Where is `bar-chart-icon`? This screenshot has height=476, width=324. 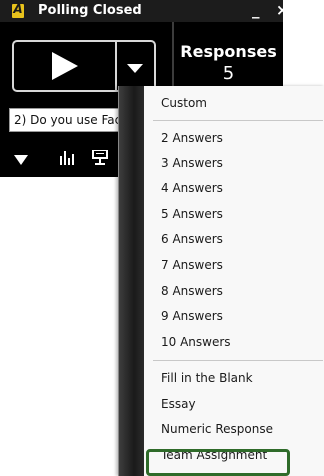
bar-chart-icon is located at coordinates (67, 158).